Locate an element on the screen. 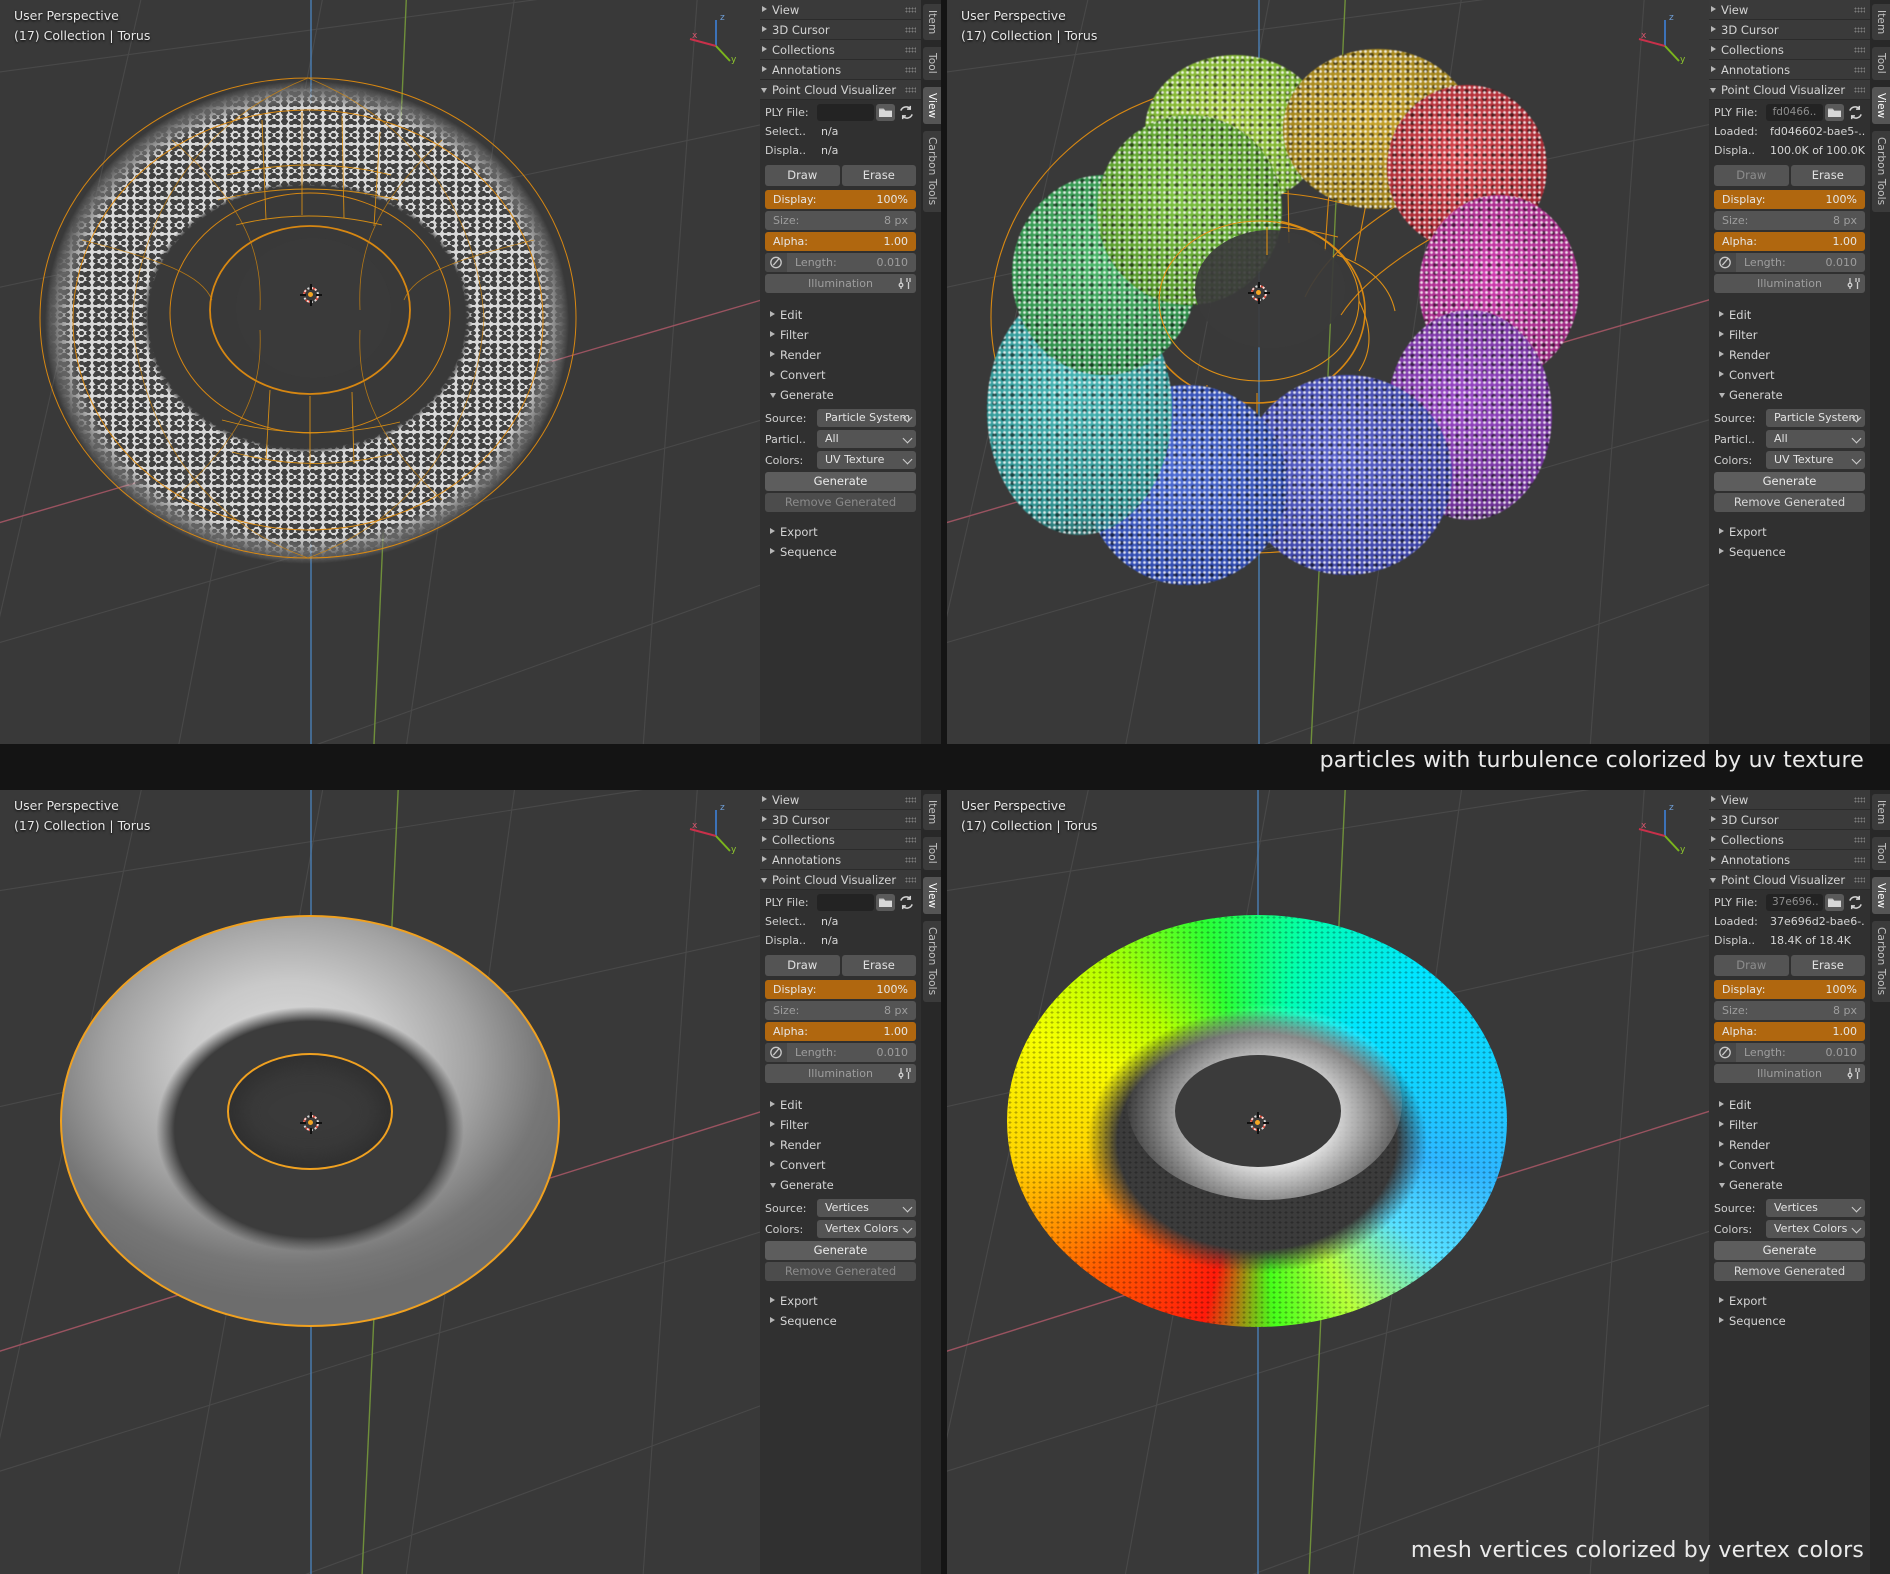 This screenshot has height=1574, width=1890. colors-select: Vertex Colors is located at coordinates (866, 1229).